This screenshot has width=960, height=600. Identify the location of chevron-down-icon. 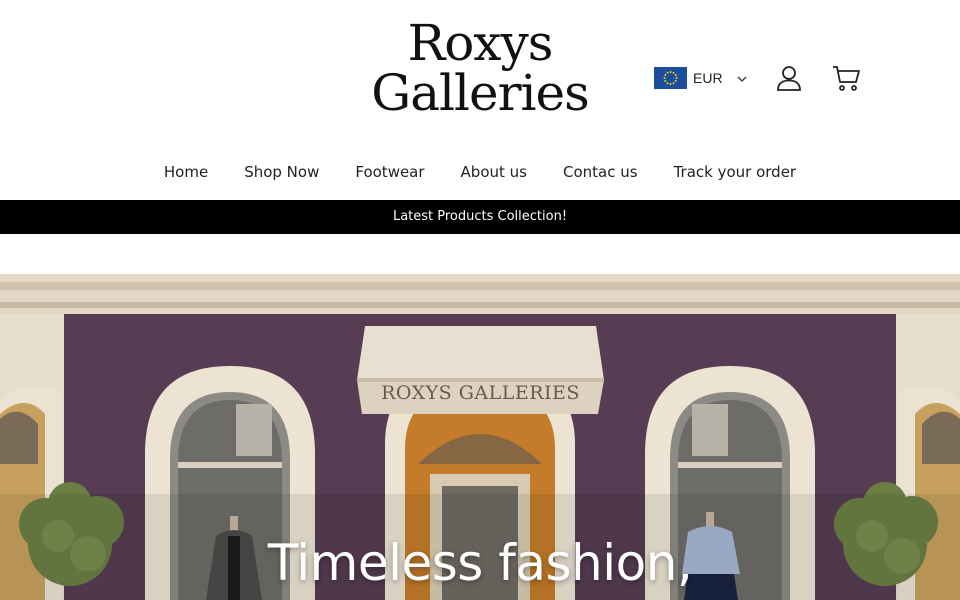
(742, 78).